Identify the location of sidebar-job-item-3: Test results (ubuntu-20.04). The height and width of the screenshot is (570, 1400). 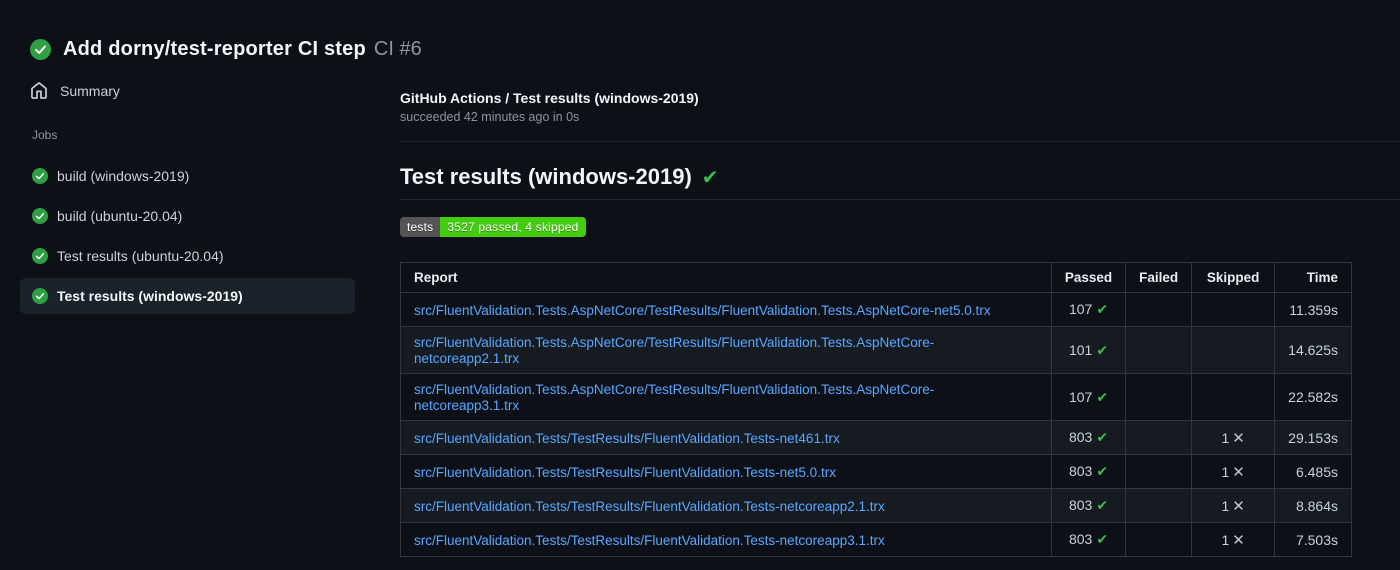
(187, 256).